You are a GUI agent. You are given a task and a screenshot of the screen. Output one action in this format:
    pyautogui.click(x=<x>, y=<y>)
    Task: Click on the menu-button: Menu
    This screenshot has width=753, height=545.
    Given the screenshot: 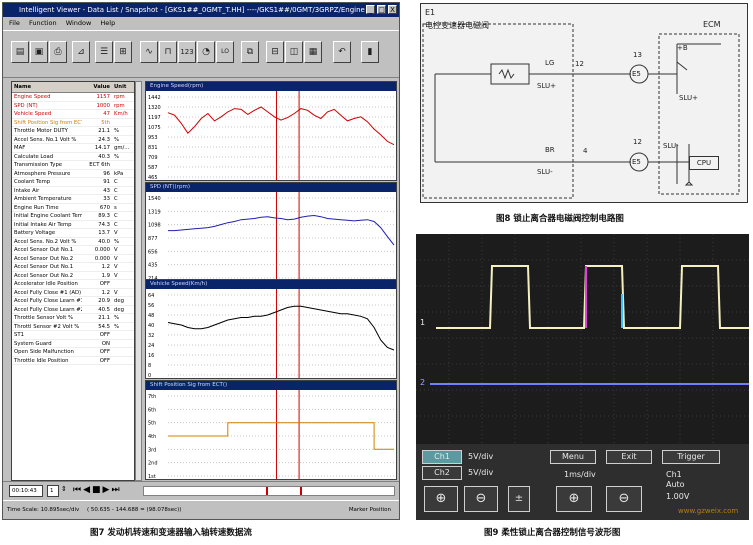 What is the action you would take?
    pyautogui.click(x=573, y=457)
    